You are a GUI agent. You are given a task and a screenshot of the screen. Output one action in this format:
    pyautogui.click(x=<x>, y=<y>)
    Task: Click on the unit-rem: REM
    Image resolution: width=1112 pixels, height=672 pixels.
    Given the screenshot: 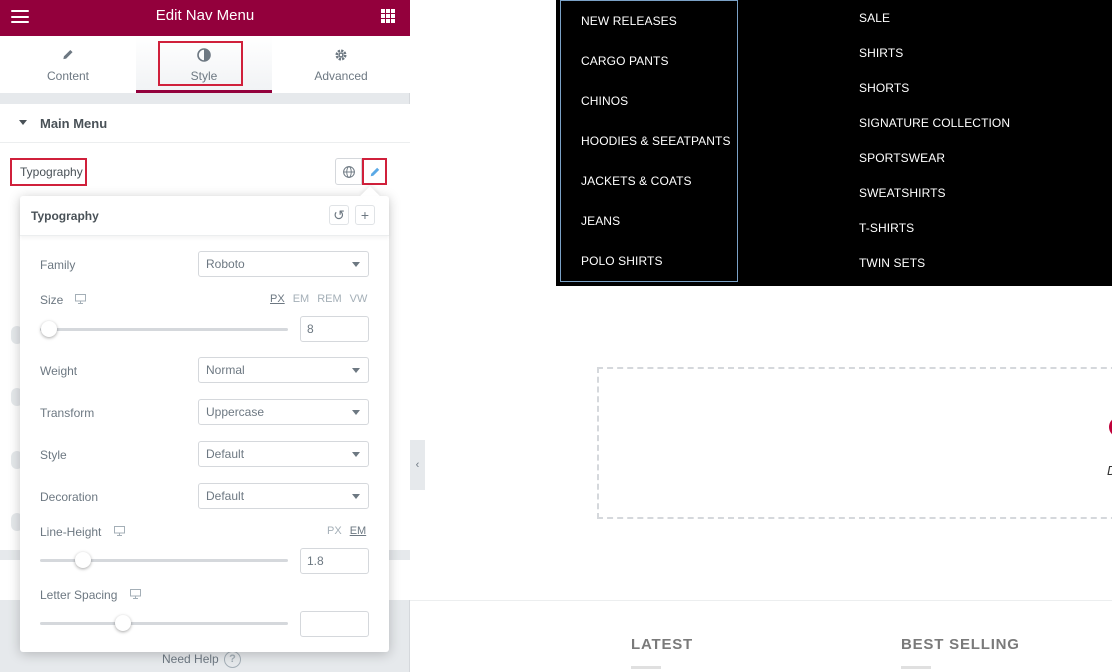 What is the action you would take?
    pyautogui.click(x=329, y=299)
    